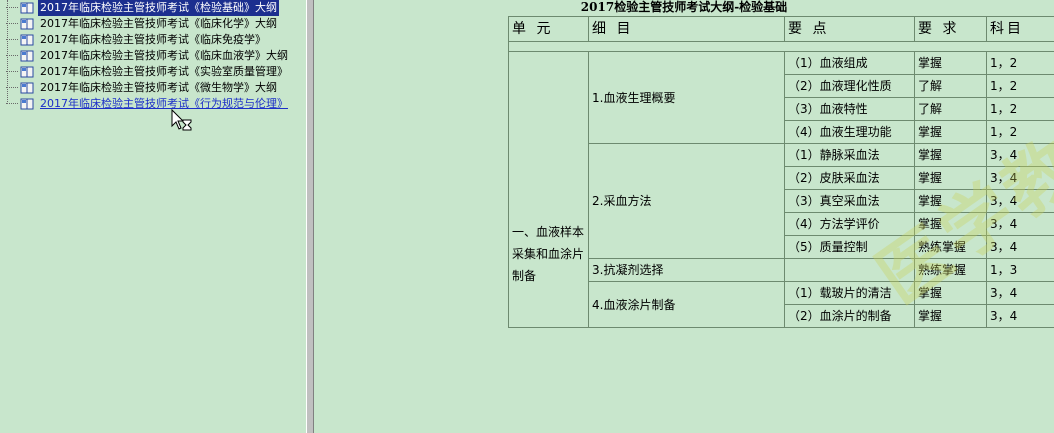 Image resolution: width=1054 pixels, height=433 pixels. What do you see at coordinates (164, 71) in the screenshot?
I see `tree-item-label: 2017年临床检验主管技师考试《实验室质量管理》` at bounding box center [164, 71].